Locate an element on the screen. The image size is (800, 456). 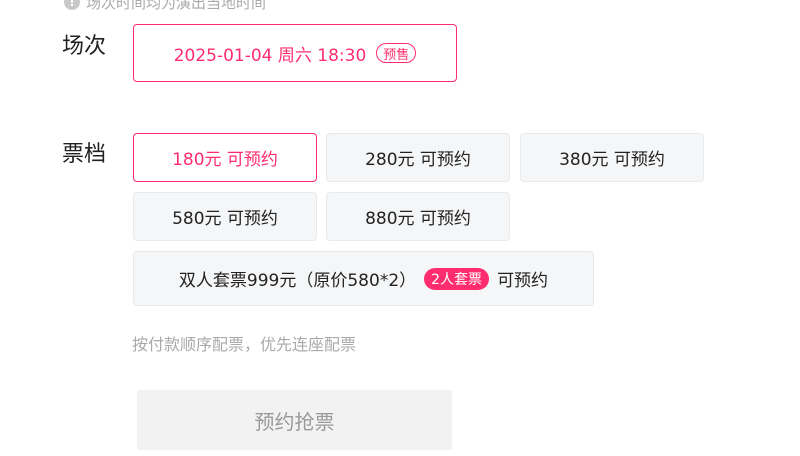
local-time-notice: ! 场次时间均为演出当地时间 is located at coordinates (165, 6).